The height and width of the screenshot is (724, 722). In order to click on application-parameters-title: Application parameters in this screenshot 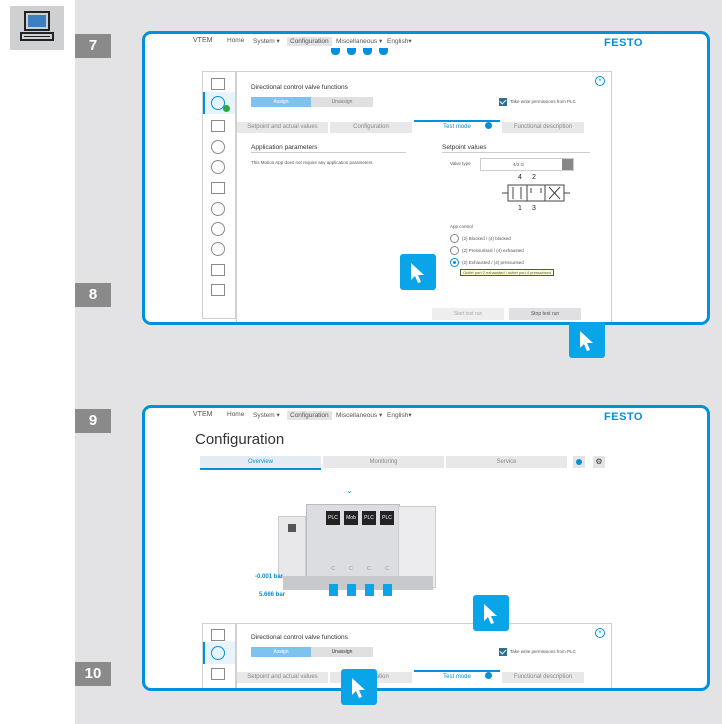, I will do `click(284, 147)`.